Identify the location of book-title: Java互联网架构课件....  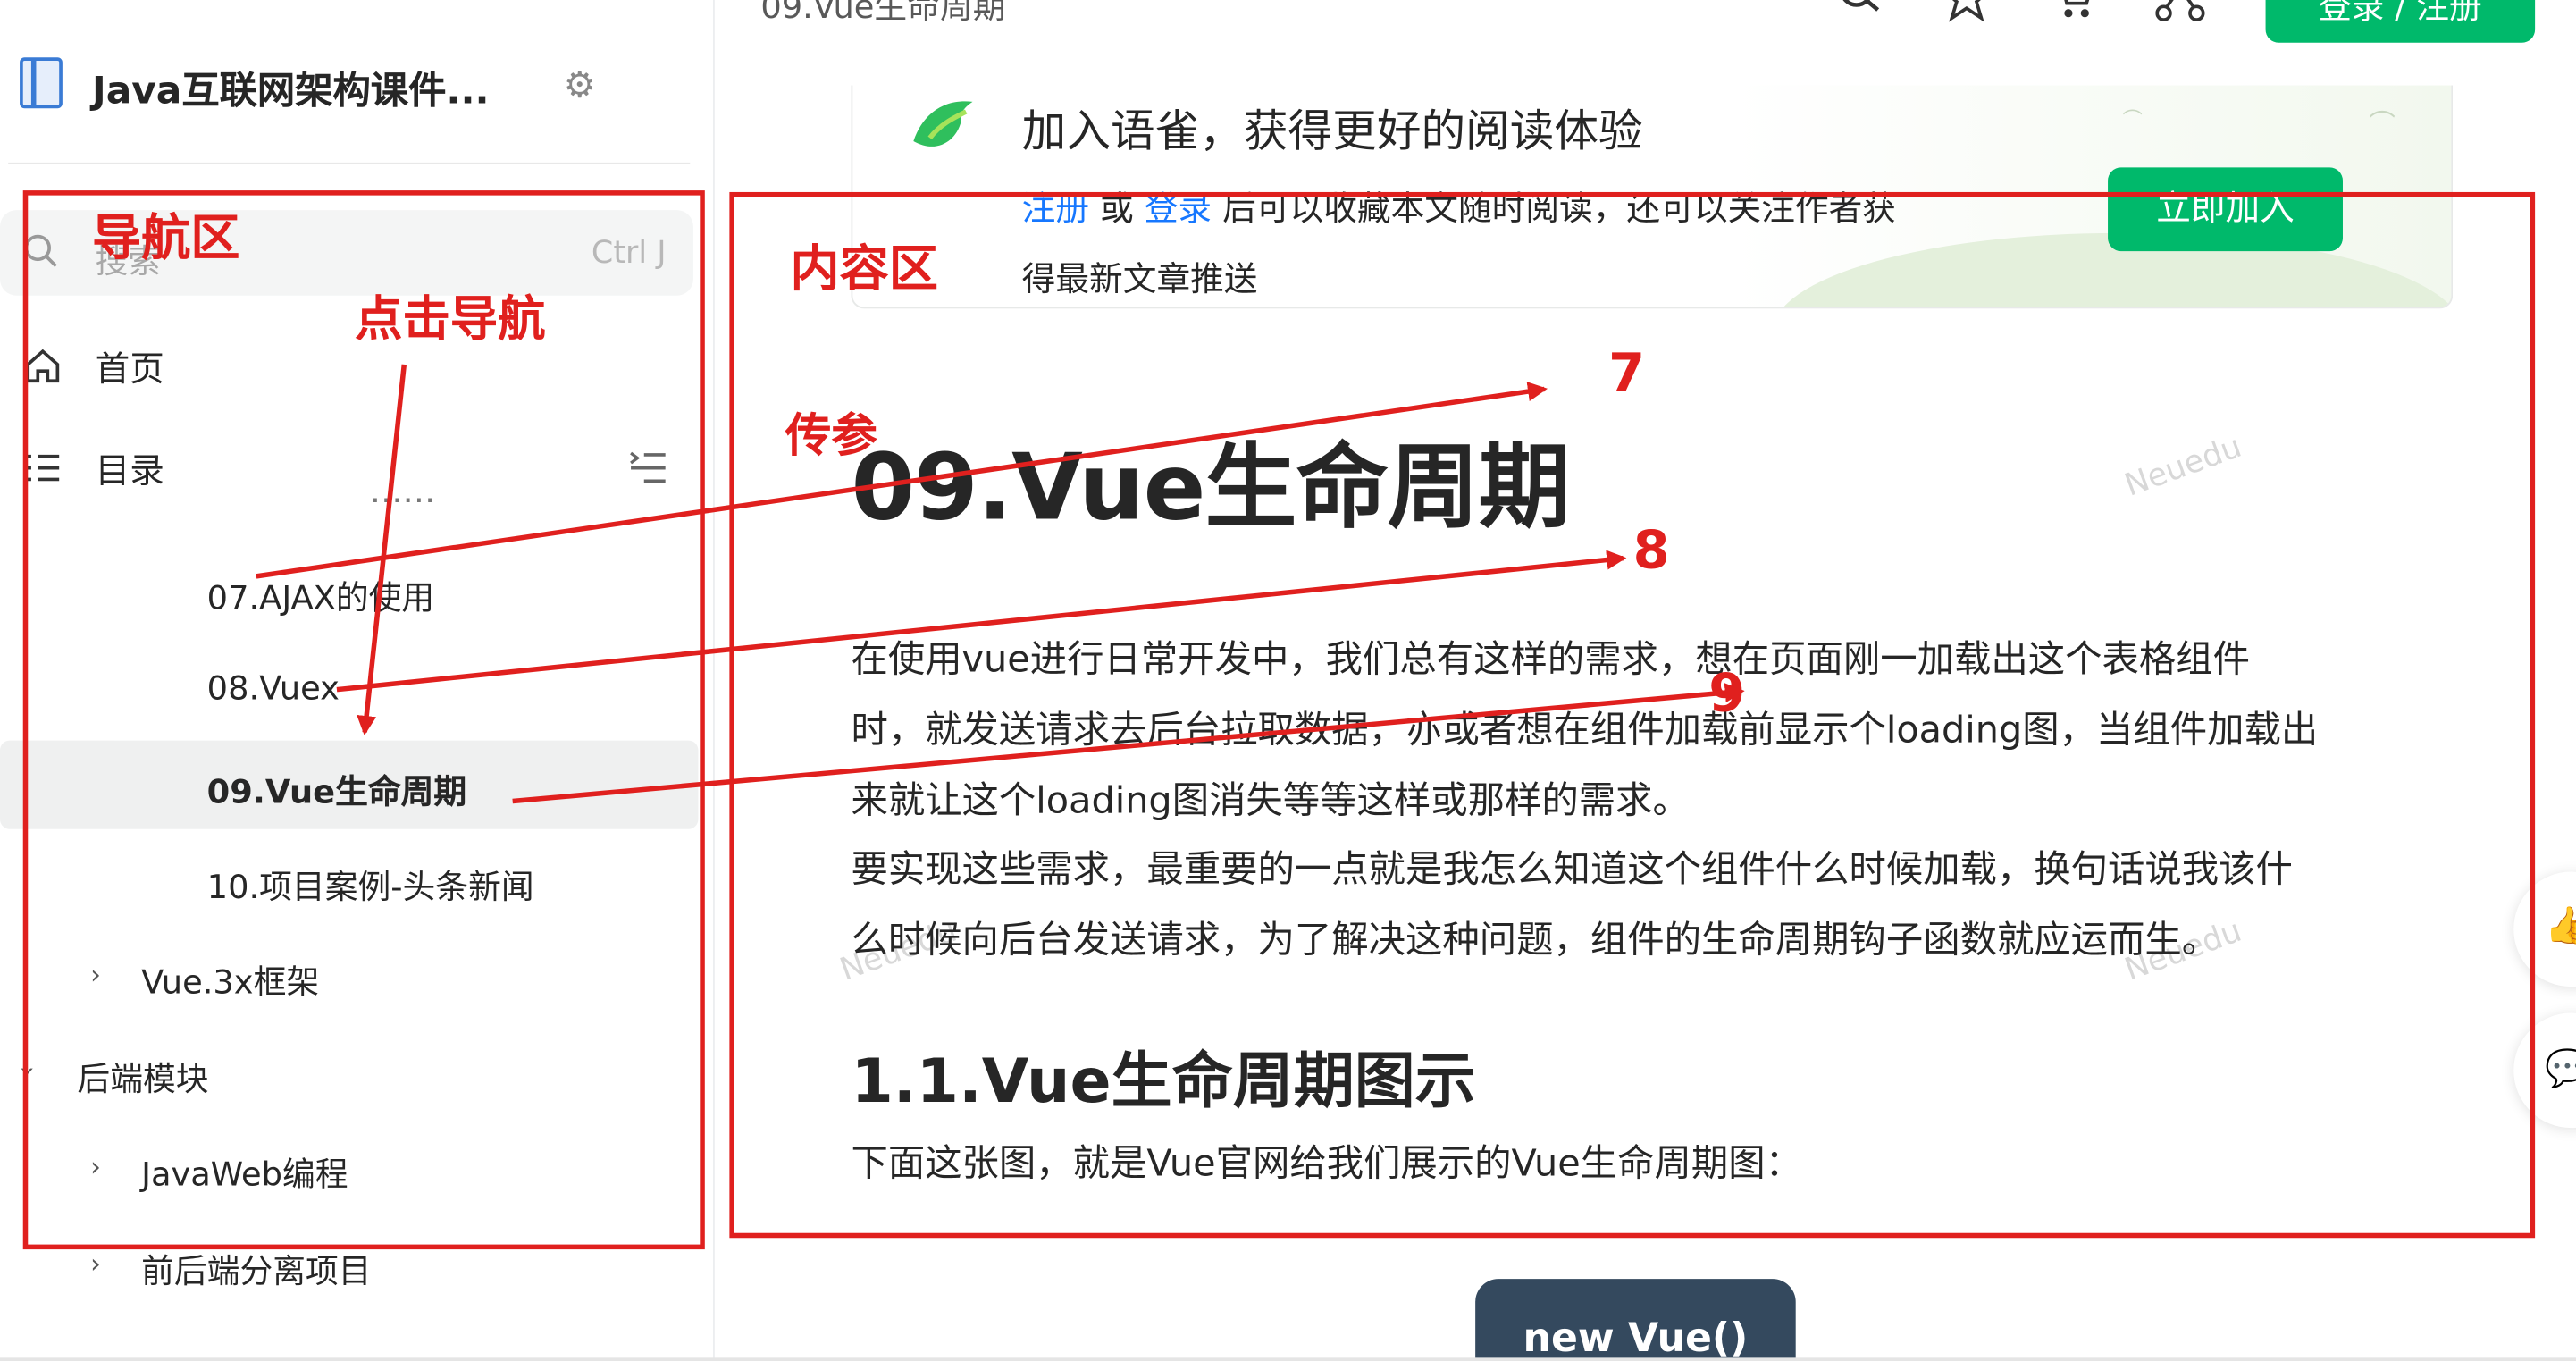
(291, 86).